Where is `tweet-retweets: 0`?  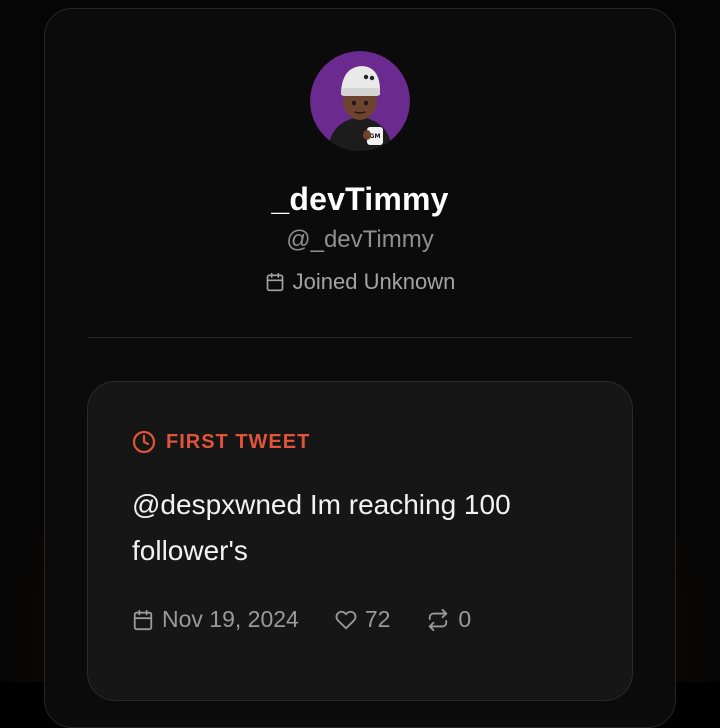 tweet-retweets: 0 is located at coordinates (448, 619).